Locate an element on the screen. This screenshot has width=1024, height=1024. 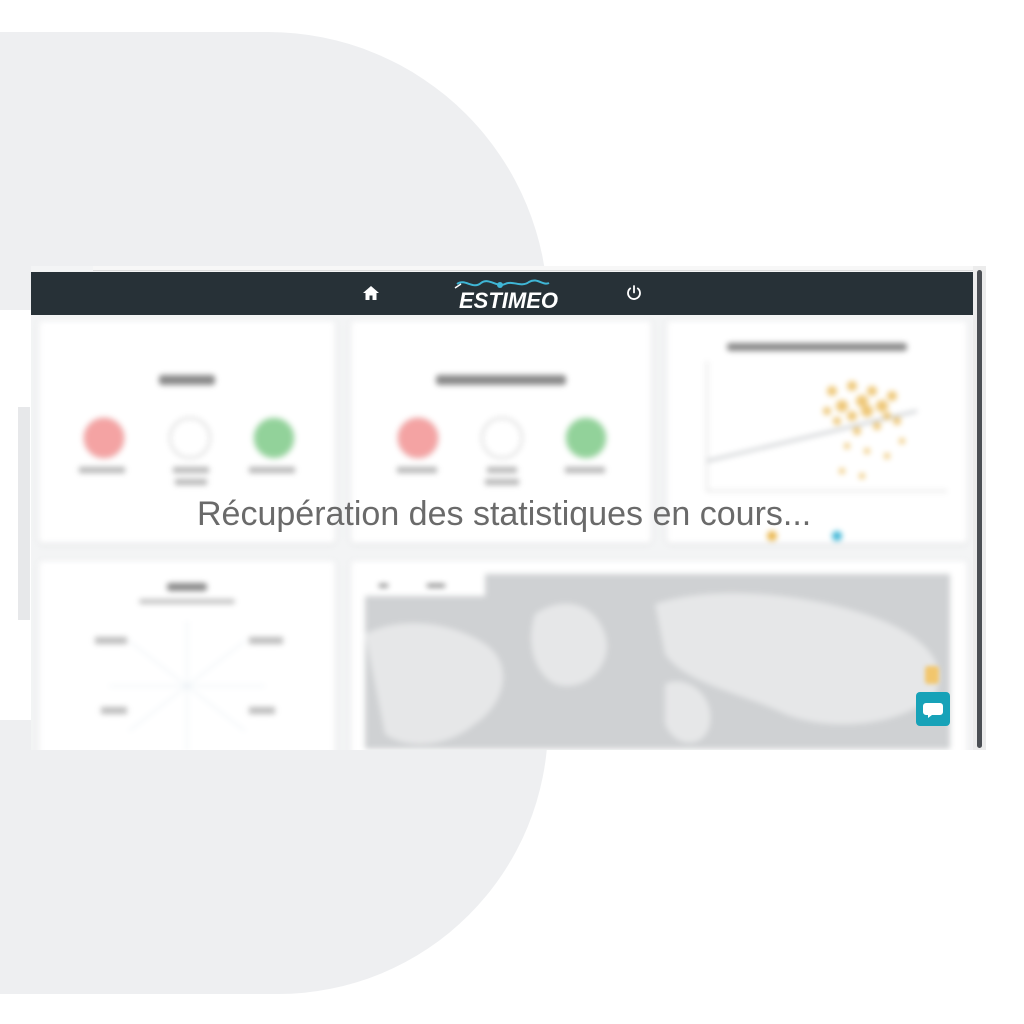
card-map: ▬ ▬▬ is located at coordinates (659, 655).